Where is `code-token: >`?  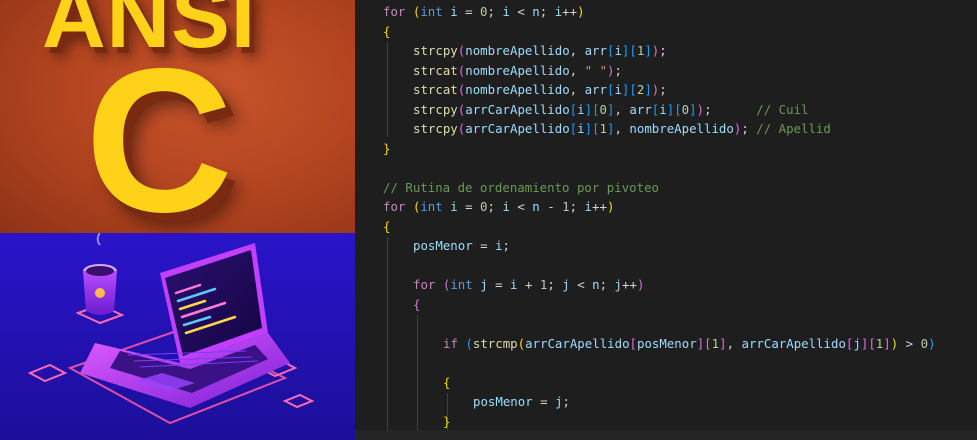
code-token: > is located at coordinates (909, 343).